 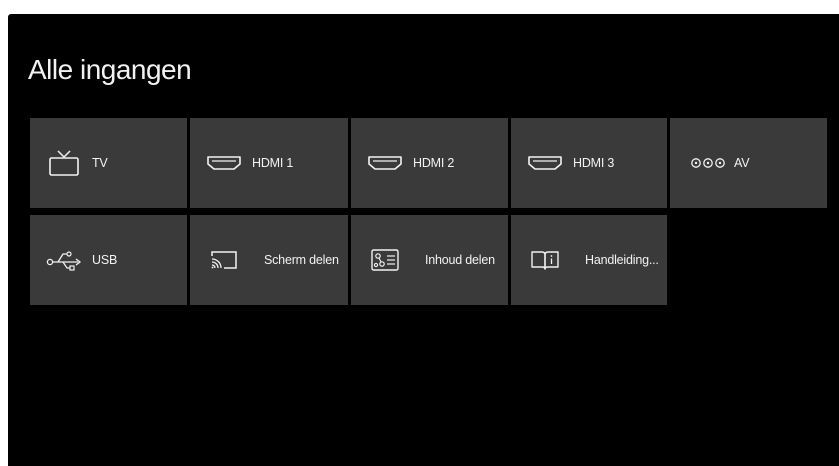 I want to click on content-share-icon, so click(x=385, y=260).